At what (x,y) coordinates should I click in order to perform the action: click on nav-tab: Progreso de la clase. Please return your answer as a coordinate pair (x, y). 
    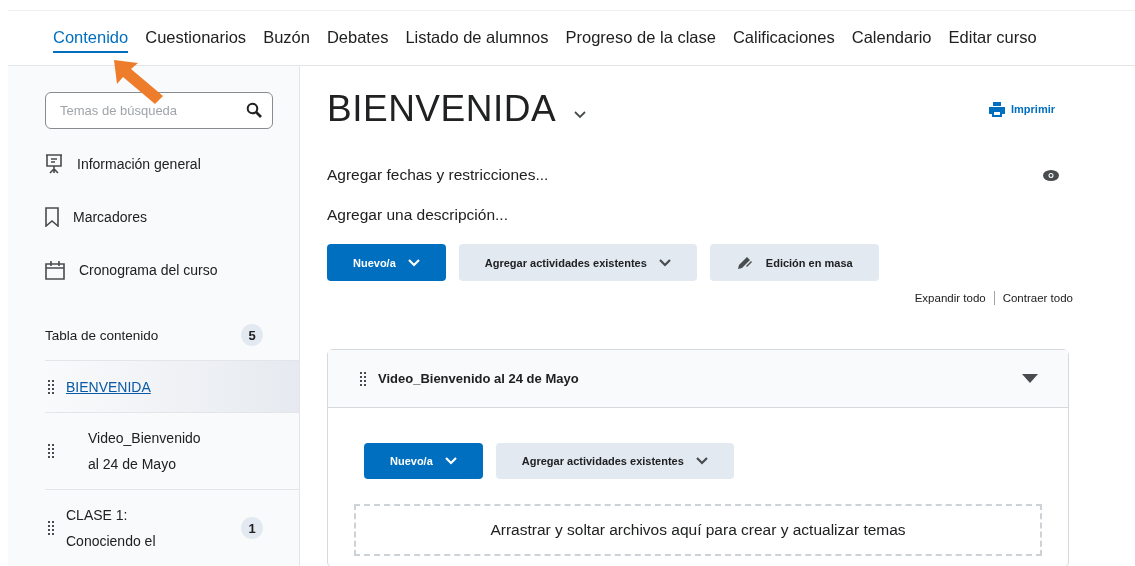
    Looking at the image, I should click on (640, 38).